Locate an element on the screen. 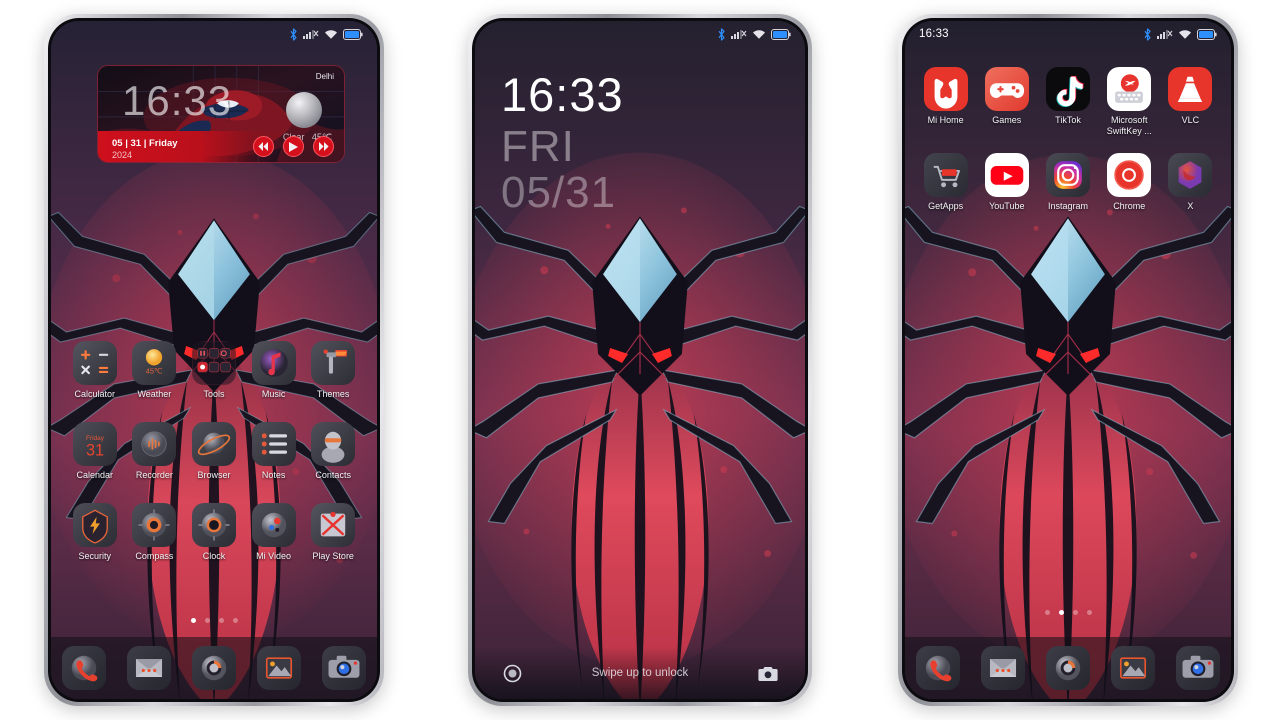 Image resolution: width=1280 pixels, height=720 pixels. instagram-icon is located at coordinates (1067, 175).